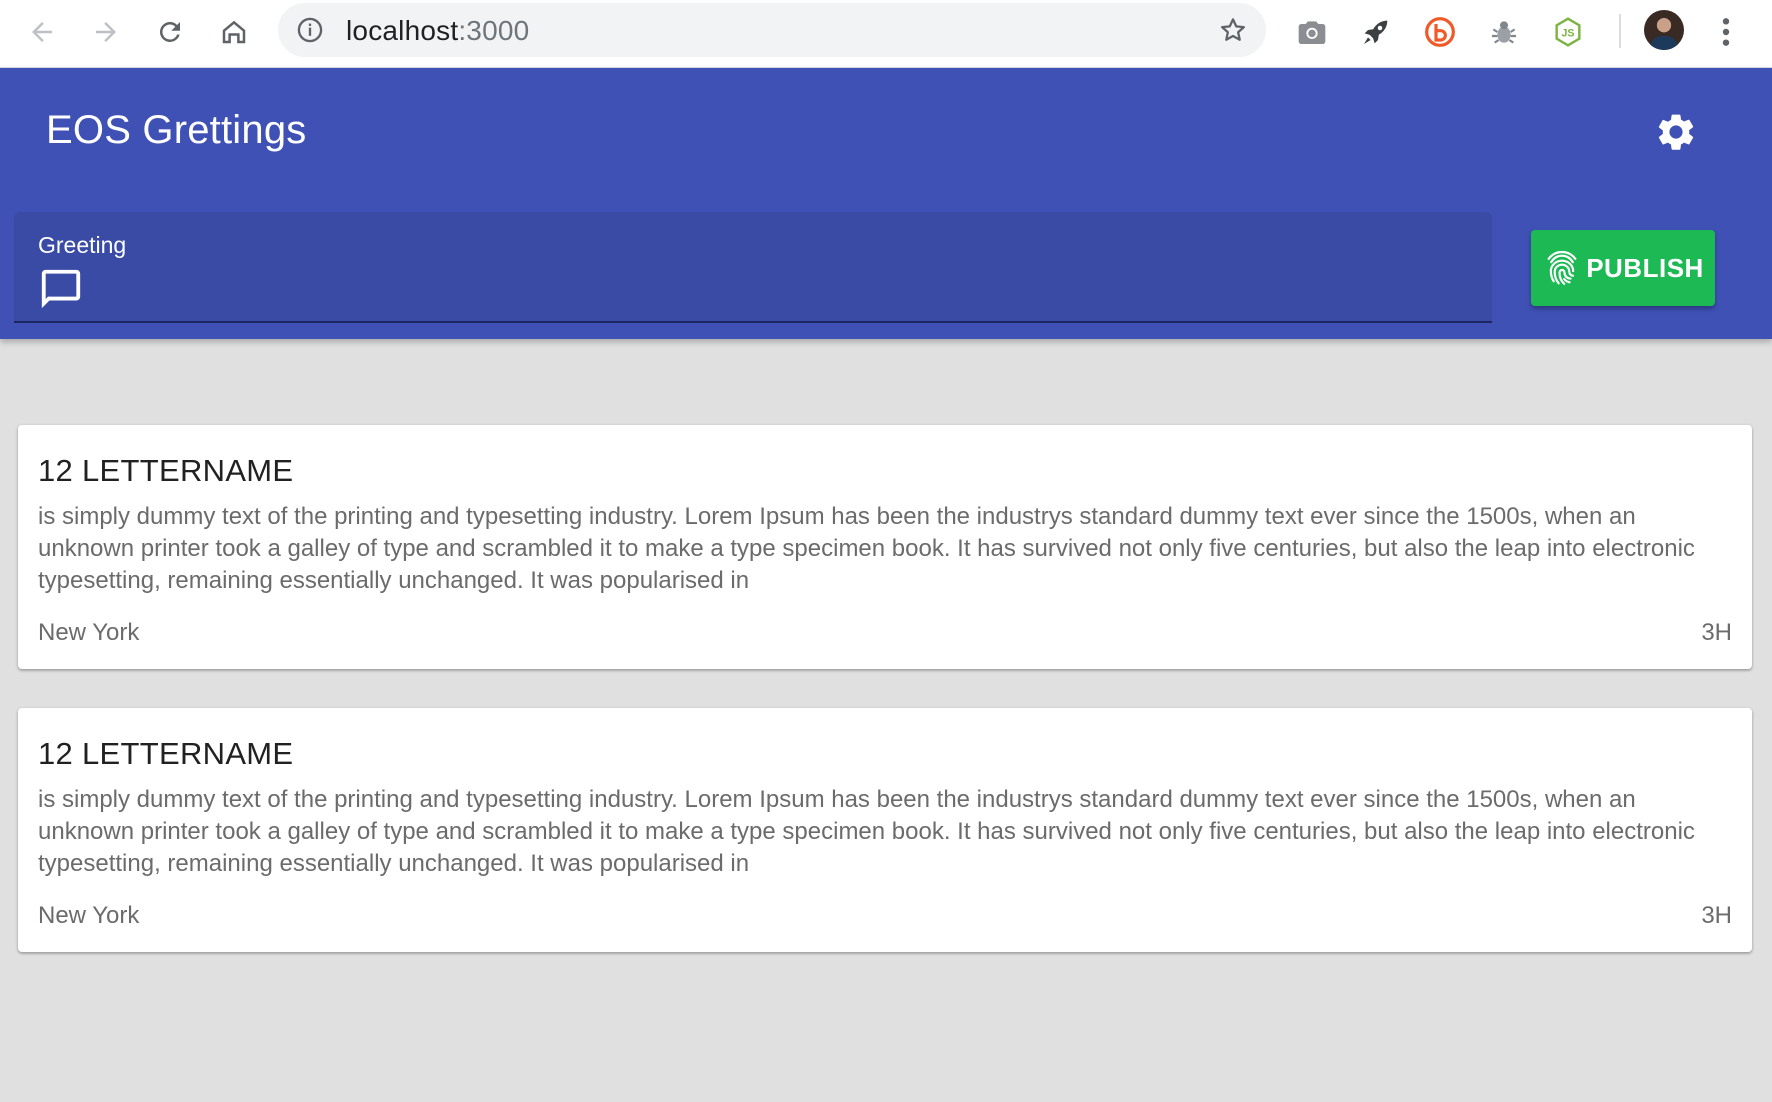 Image resolution: width=1772 pixels, height=1102 pixels. Describe the element at coordinates (1562, 267) in the screenshot. I see `fingerprint-icon` at that location.